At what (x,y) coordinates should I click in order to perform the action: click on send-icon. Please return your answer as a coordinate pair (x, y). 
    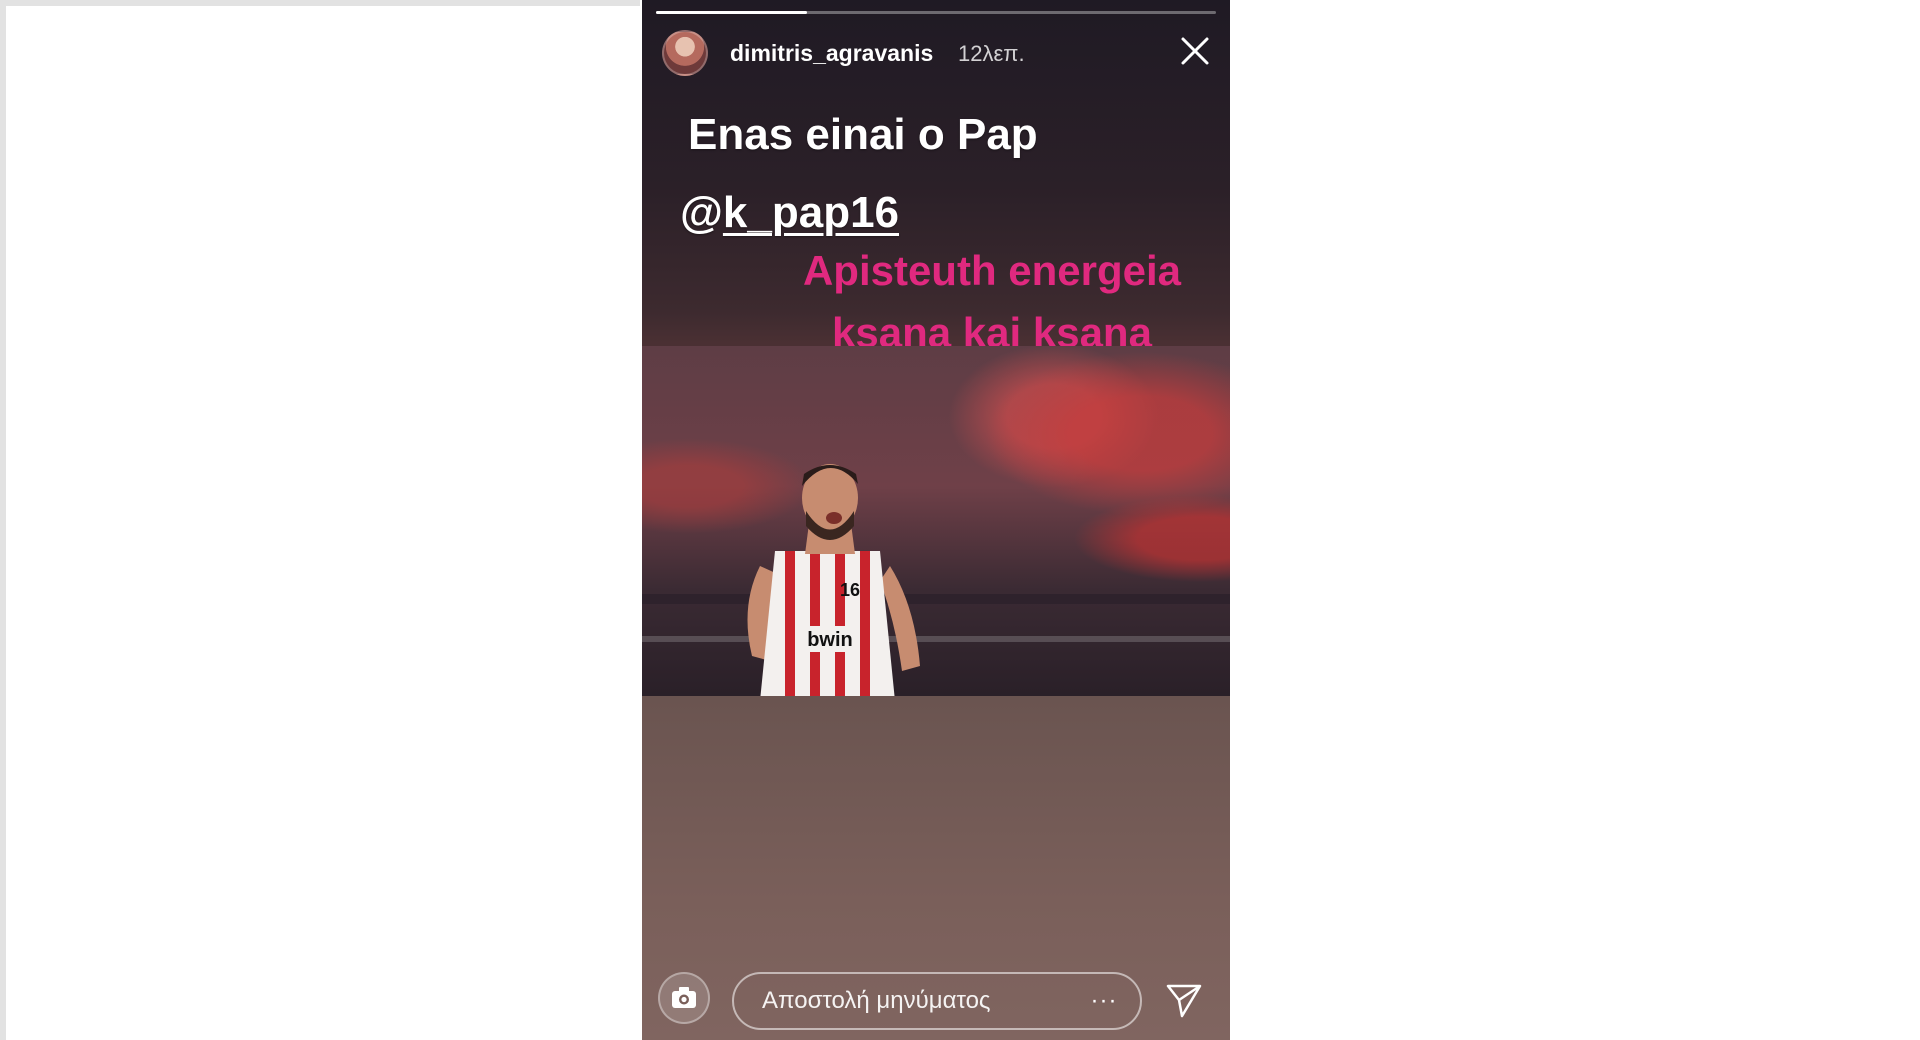
    Looking at the image, I should click on (1184, 1000).